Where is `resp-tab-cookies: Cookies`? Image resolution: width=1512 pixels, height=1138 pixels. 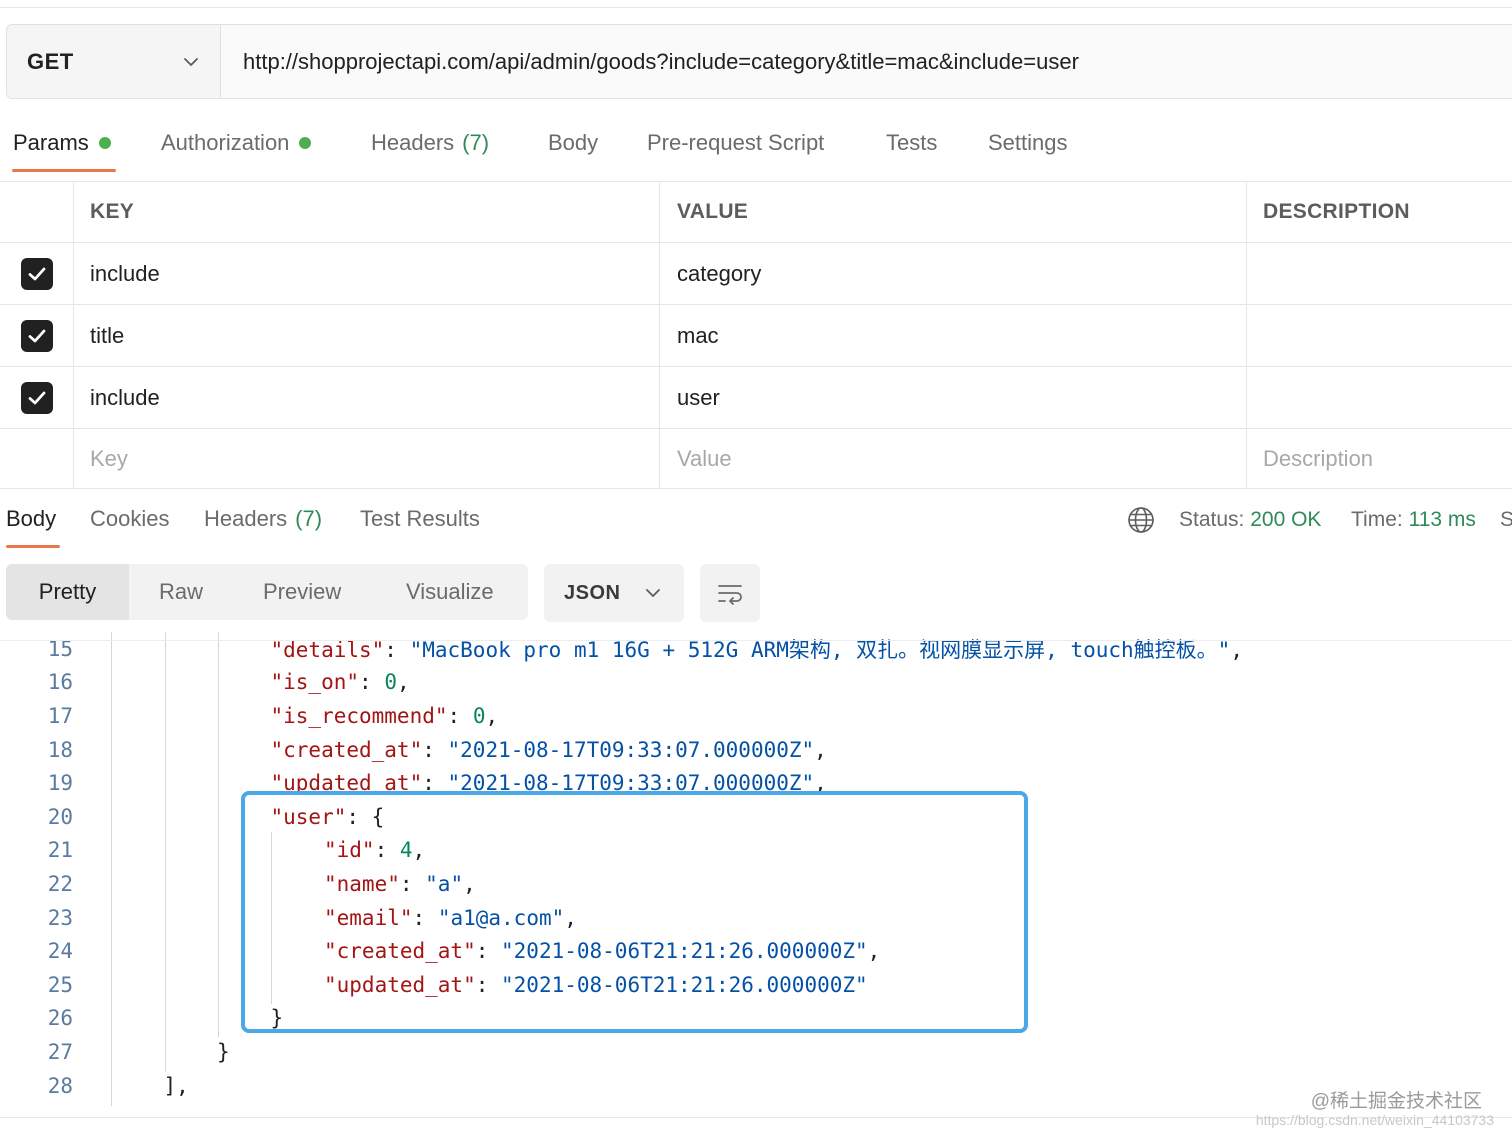 resp-tab-cookies: Cookies is located at coordinates (129, 519).